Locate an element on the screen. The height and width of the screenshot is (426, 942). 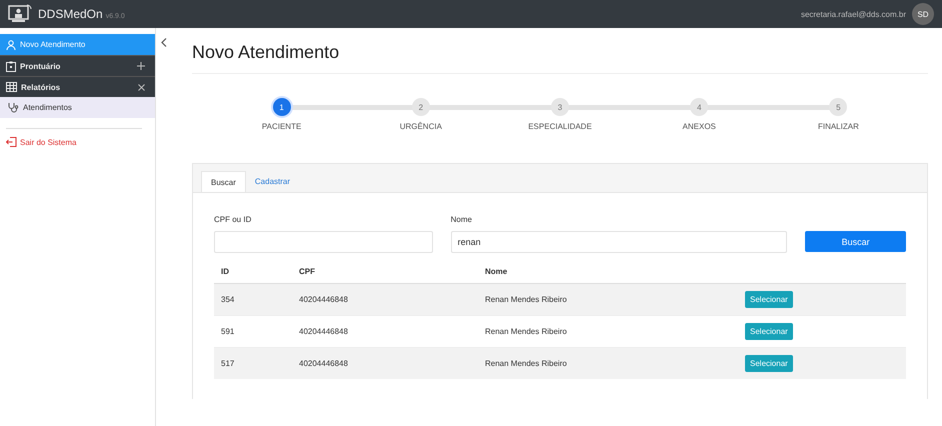
chevron-left-icon is located at coordinates (164, 42).